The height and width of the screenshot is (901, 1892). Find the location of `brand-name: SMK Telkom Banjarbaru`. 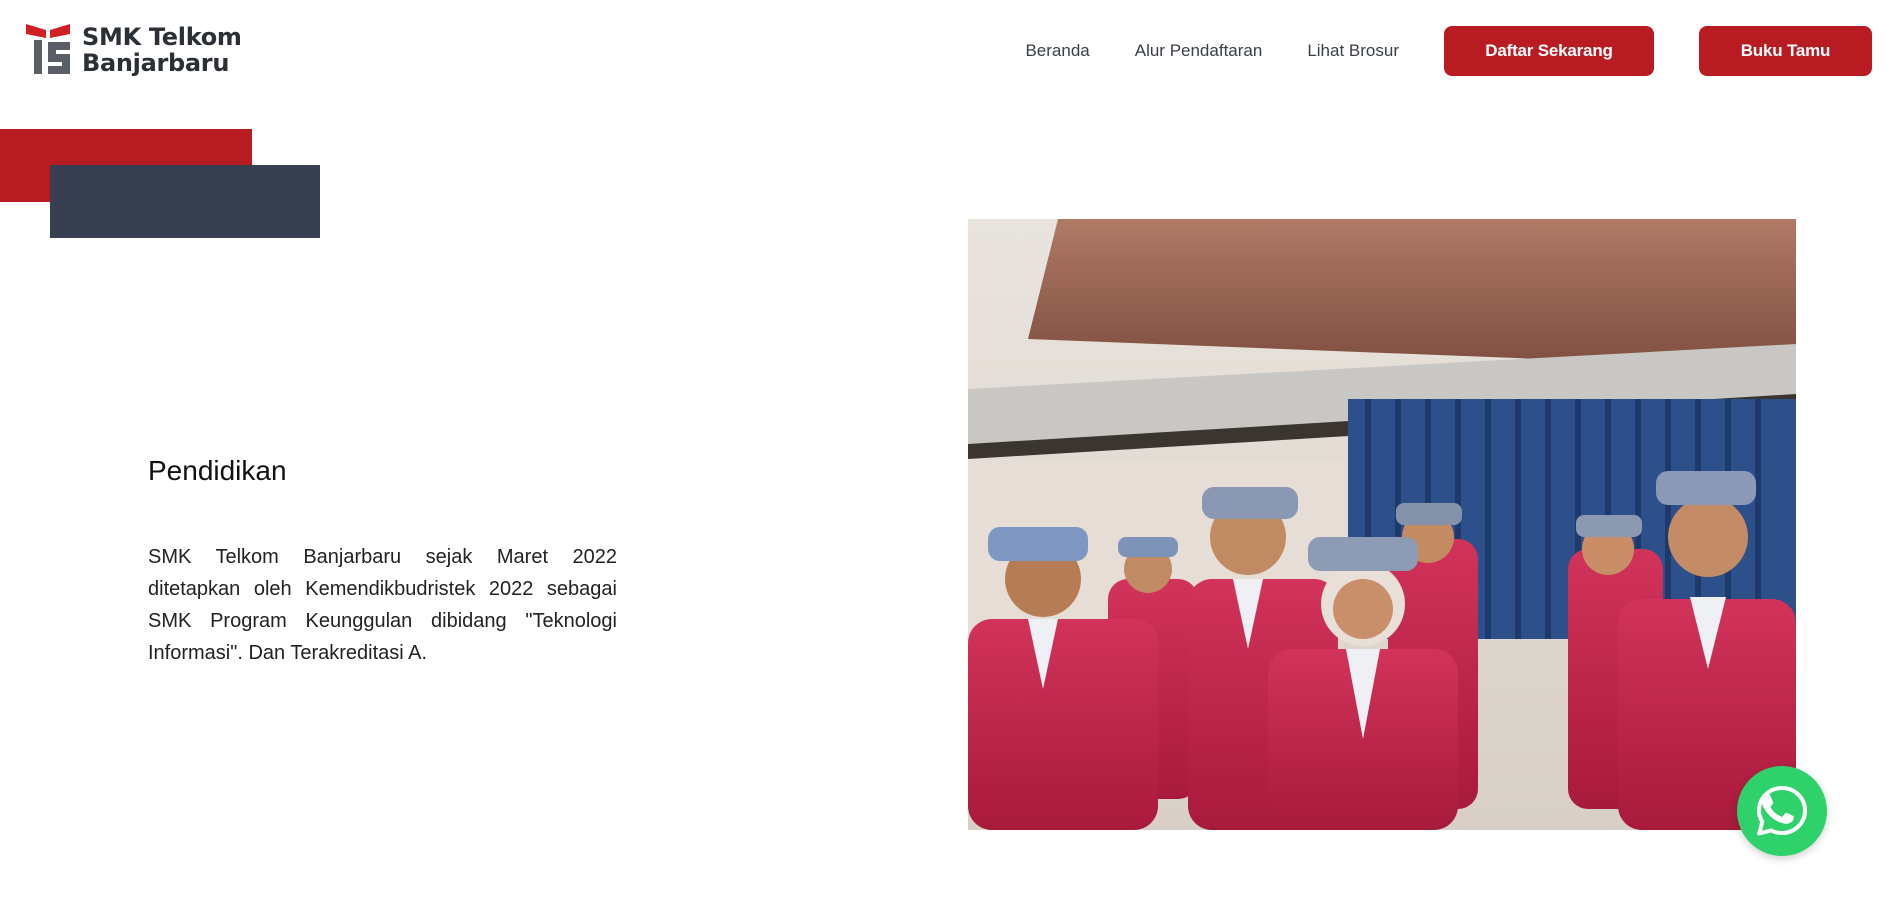

brand-name: SMK Telkom Banjarbaru is located at coordinates (162, 50).